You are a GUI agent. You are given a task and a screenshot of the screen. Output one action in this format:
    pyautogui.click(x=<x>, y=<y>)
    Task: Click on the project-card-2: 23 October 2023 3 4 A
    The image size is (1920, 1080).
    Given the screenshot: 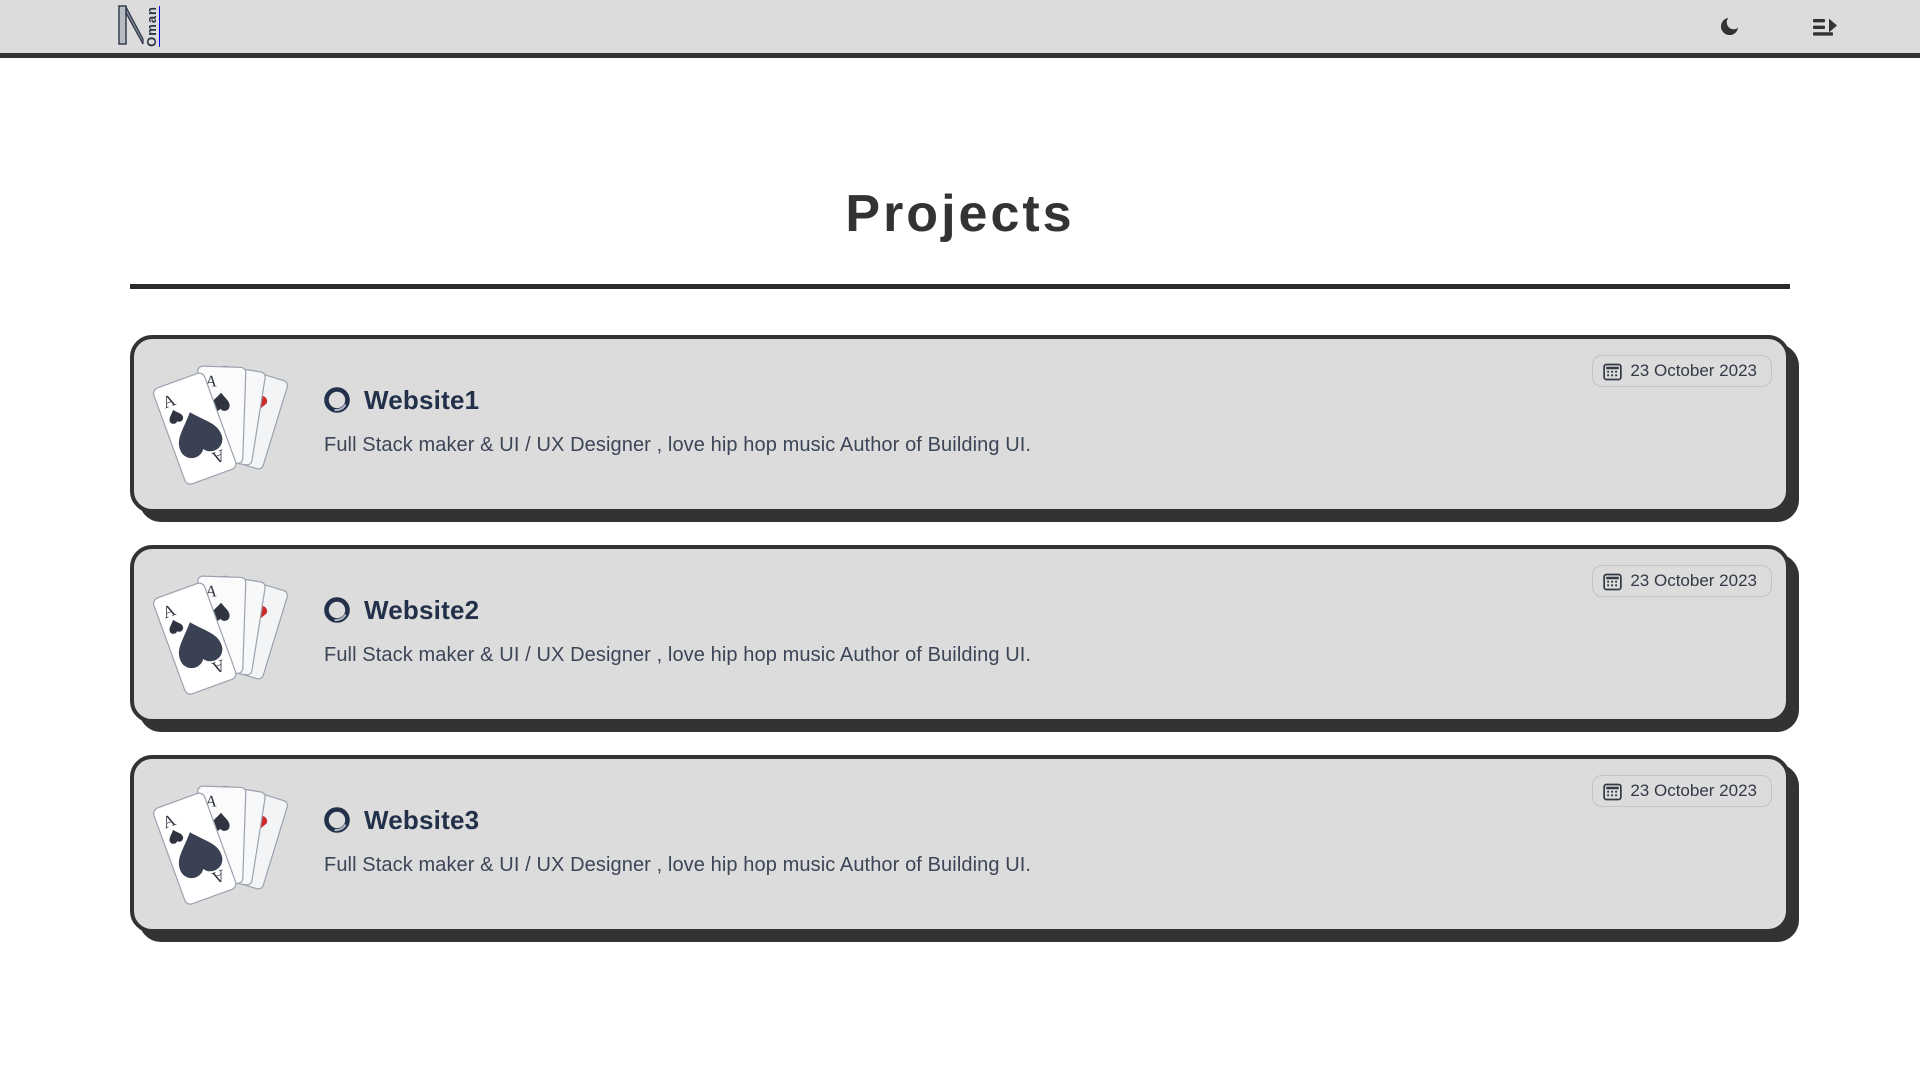 What is the action you would take?
    pyautogui.click(x=960, y=634)
    